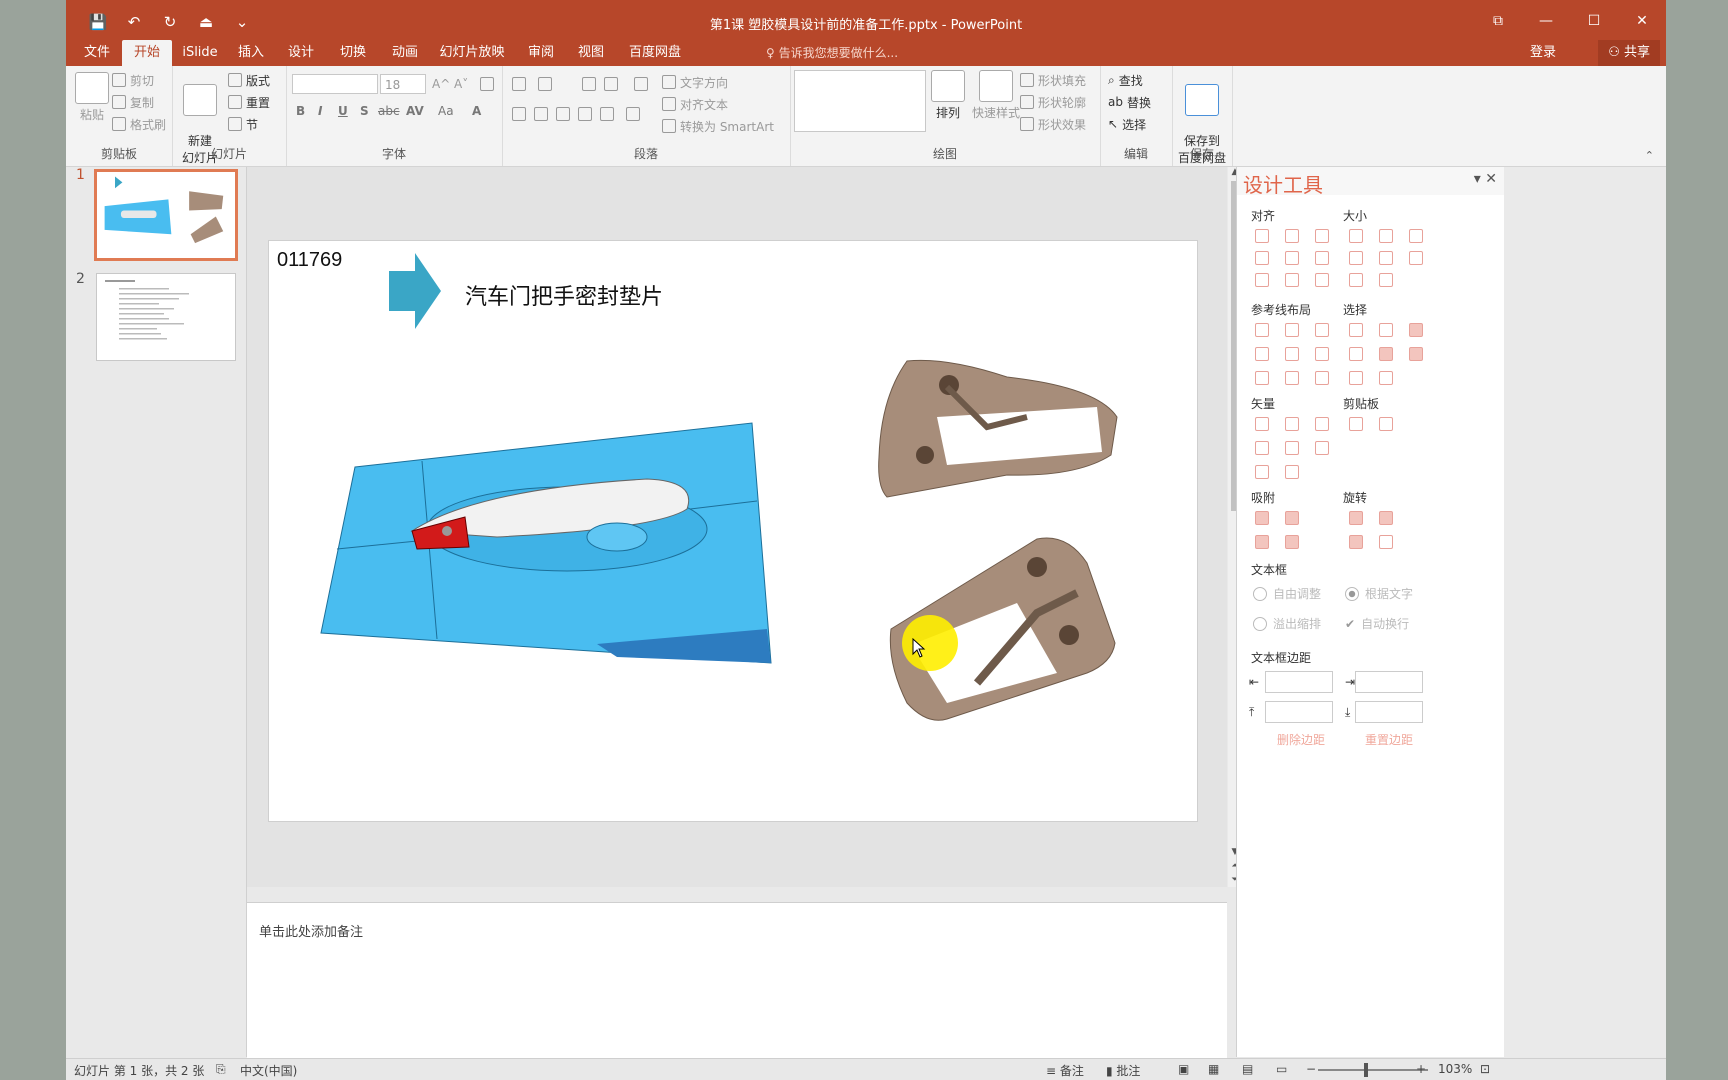 The height and width of the screenshot is (1080, 1728). I want to click on margin-top-input, so click(1299, 712).